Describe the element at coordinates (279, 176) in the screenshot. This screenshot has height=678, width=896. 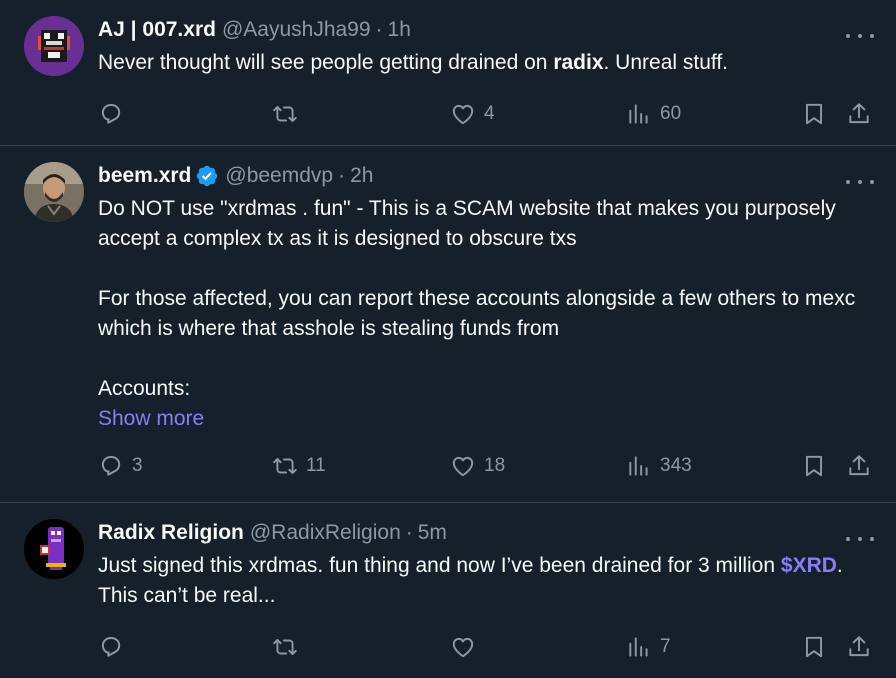
I see `user-handle: @beemdvp` at that location.